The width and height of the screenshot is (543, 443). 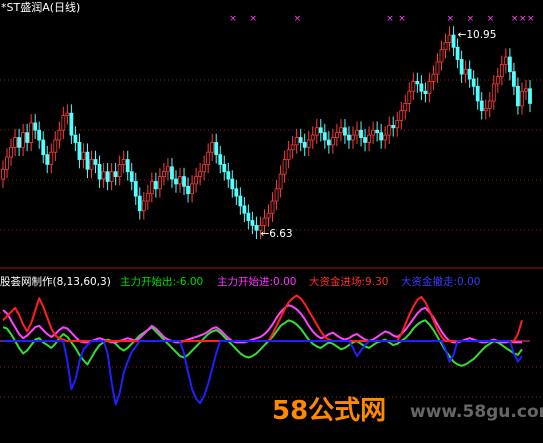 I want to click on watermark-url: www.58gu.com, so click(x=476, y=412).